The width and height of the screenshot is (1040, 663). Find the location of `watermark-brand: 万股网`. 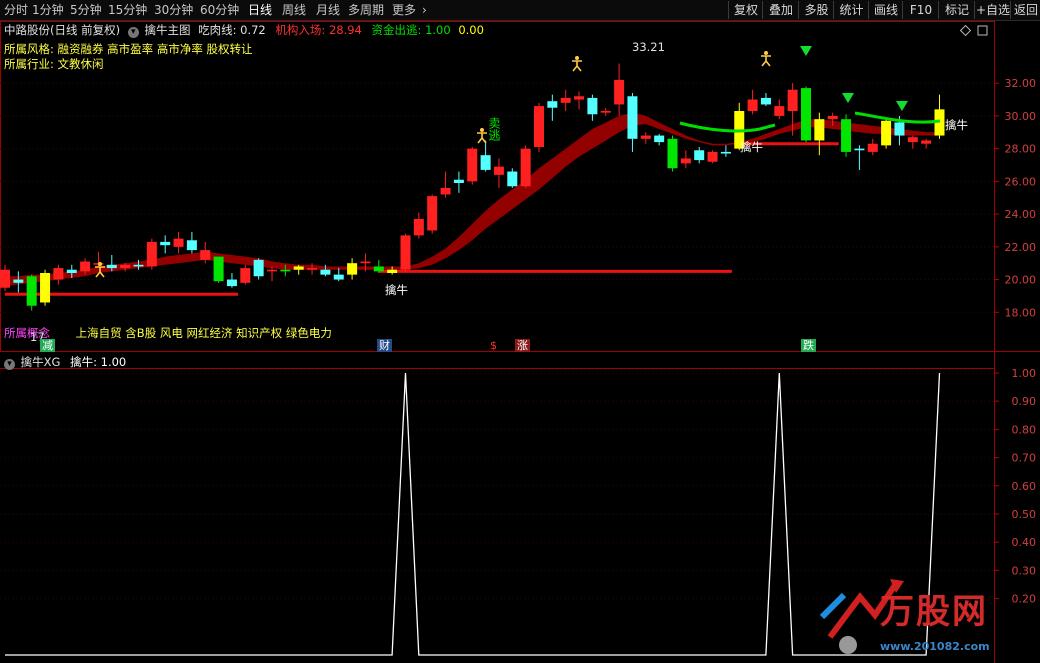

watermark-brand: 万股网 is located at coordinates (934, 612).